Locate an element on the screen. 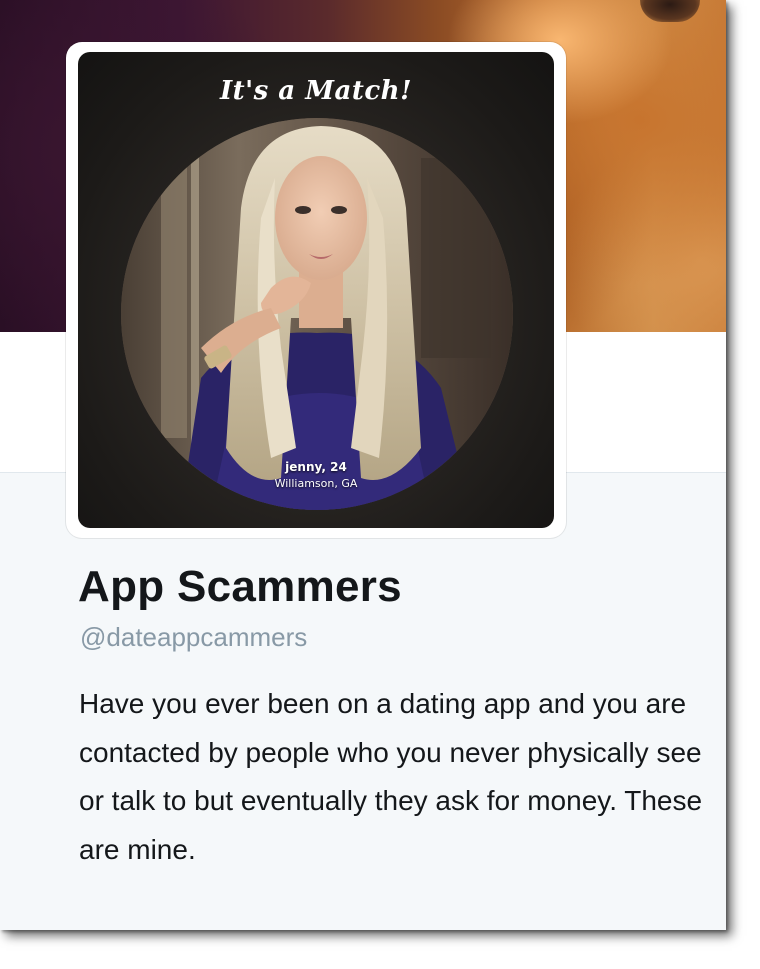 The image size is (760, 969). match-name-age: jenny, 24 is located at coordinates (316, 467).